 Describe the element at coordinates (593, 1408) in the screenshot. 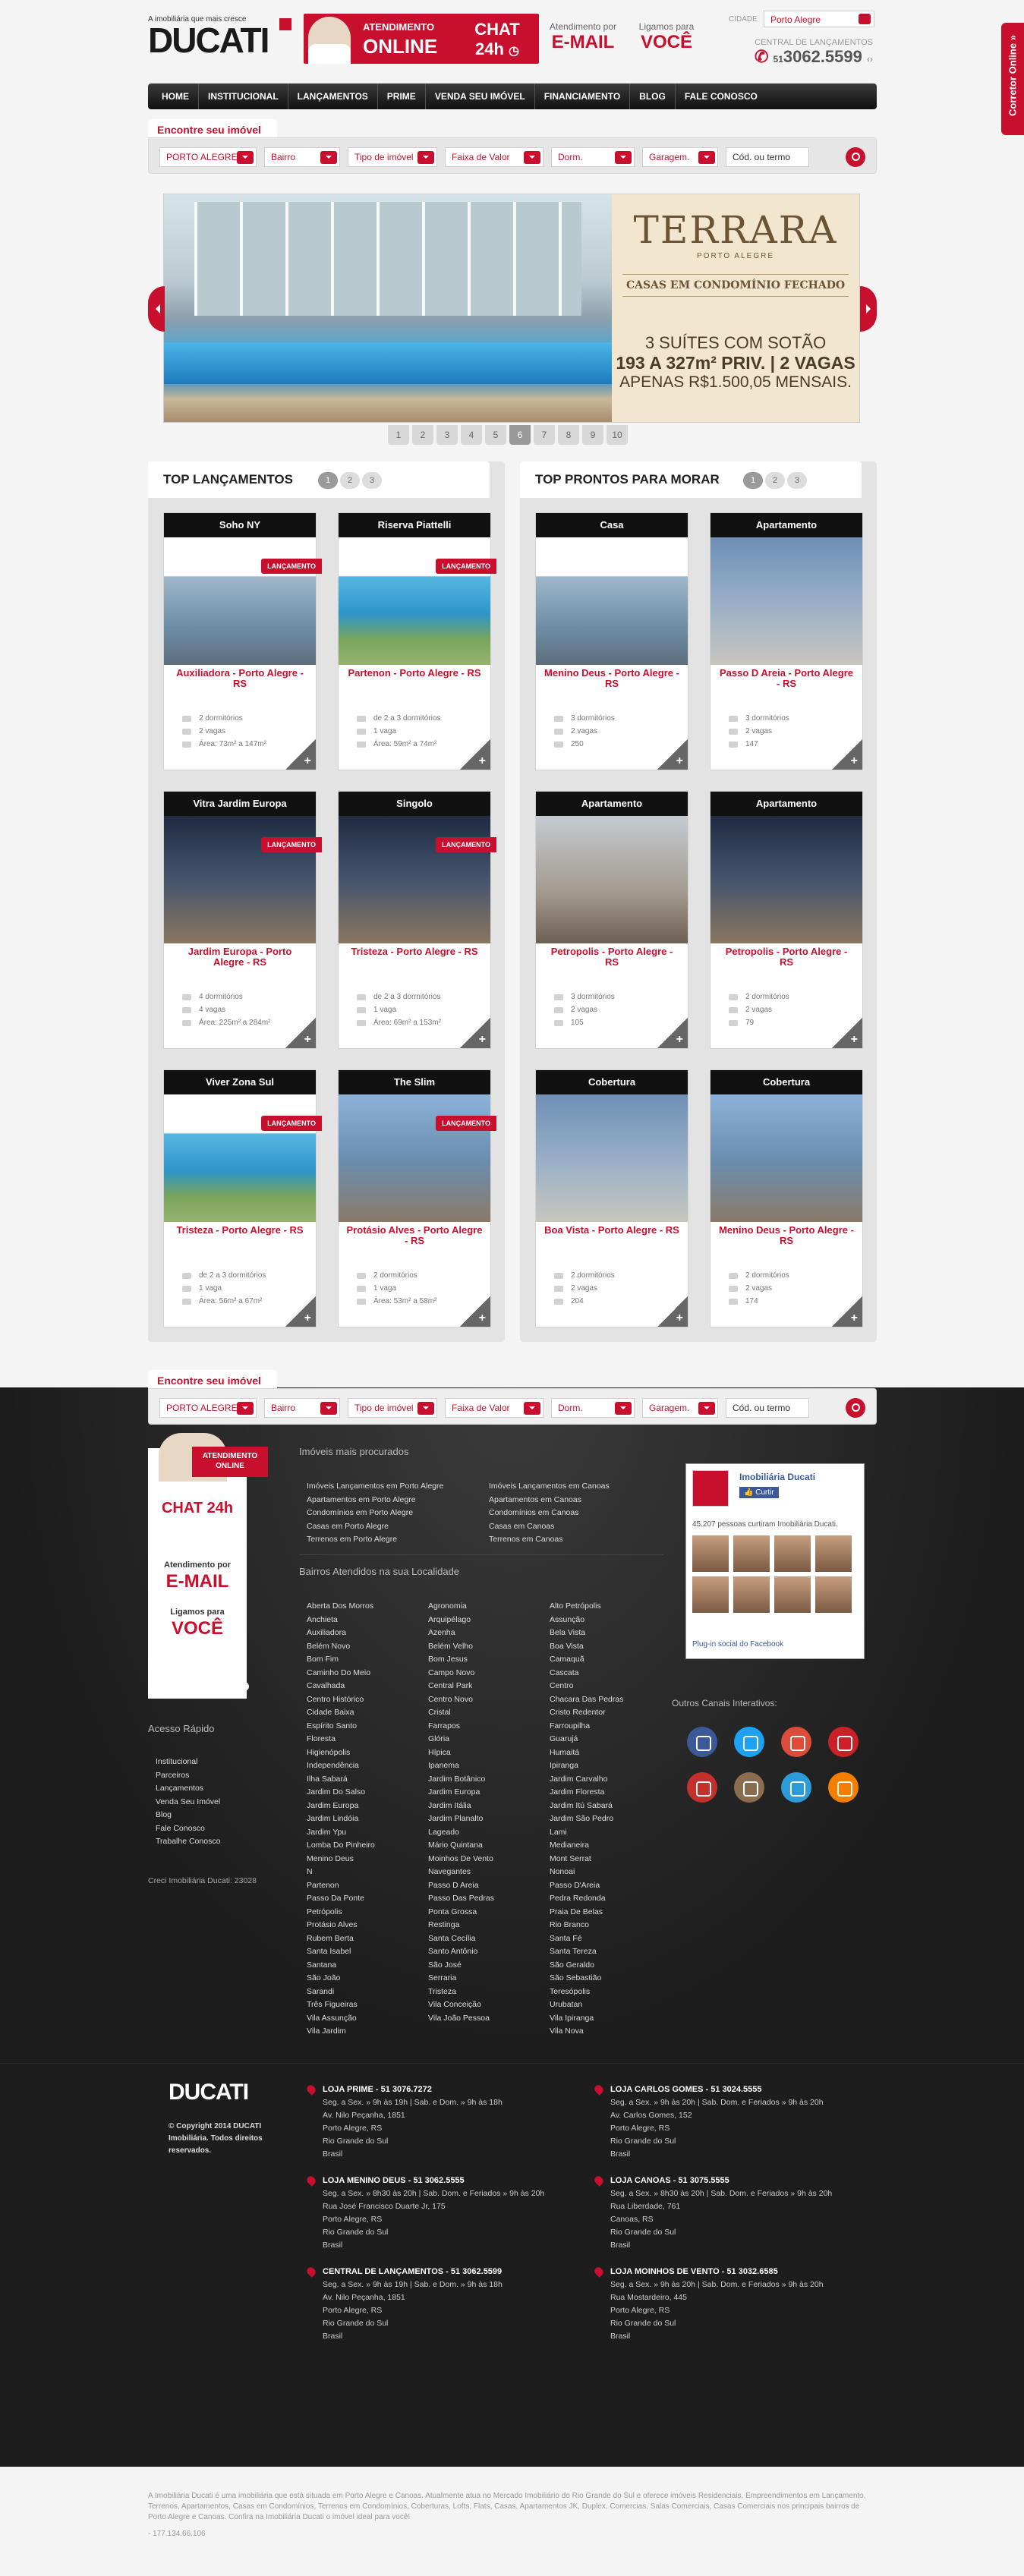

I see `search-dorm-select: Dorm.` at that location.